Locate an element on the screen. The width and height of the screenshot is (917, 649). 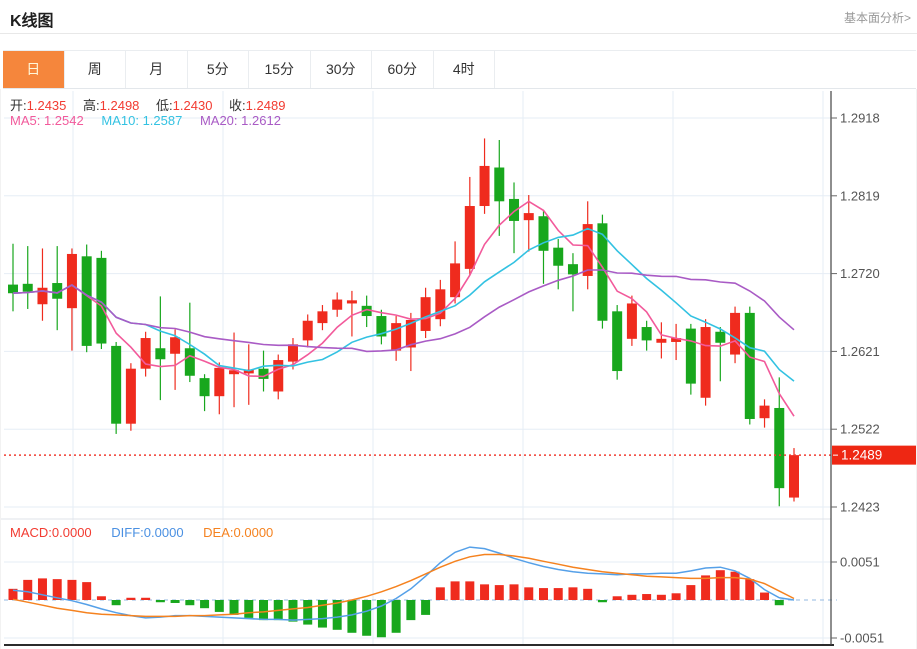
ma-readout: MA5: 1.2542 MA10: 1.2587 MA20: 1.2612 is located at coordinates (145, 120).